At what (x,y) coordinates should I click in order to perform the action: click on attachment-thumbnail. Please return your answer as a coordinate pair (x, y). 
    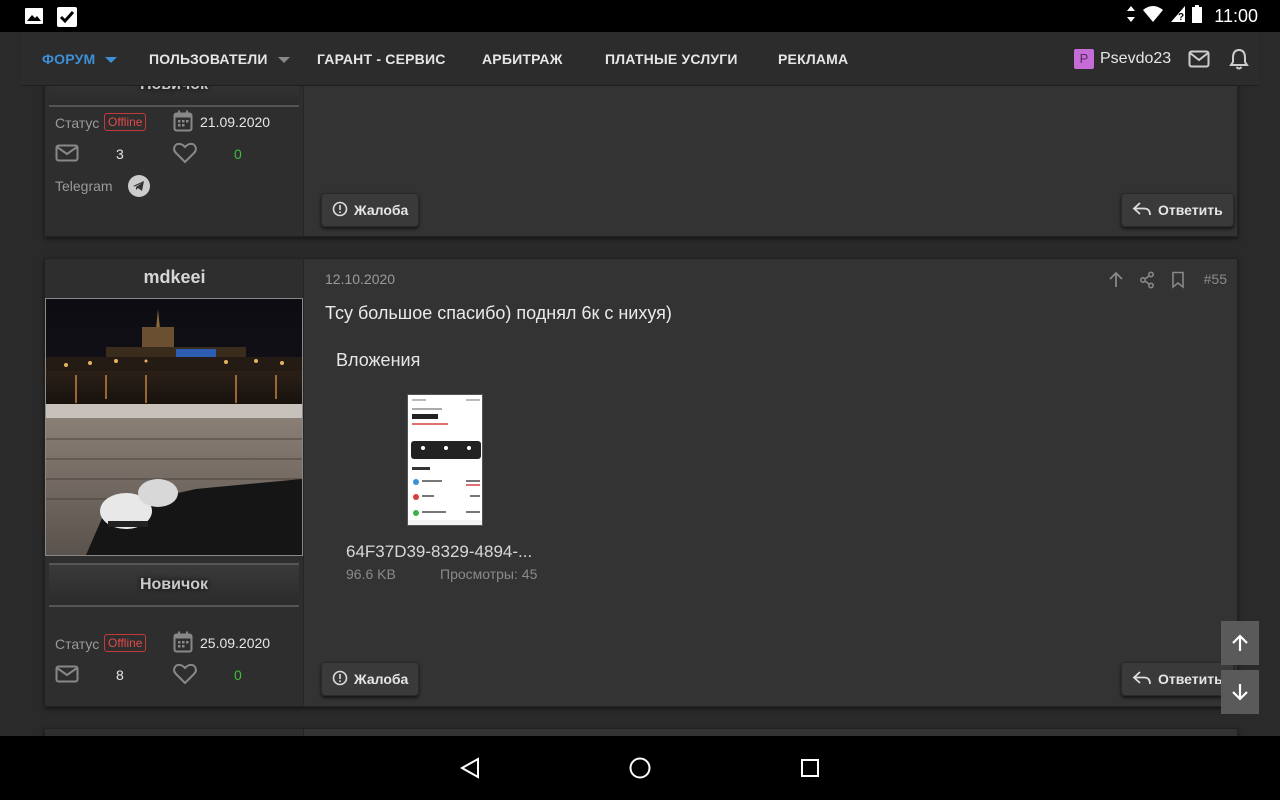
    Looking at the image, I should click on (445, 460).